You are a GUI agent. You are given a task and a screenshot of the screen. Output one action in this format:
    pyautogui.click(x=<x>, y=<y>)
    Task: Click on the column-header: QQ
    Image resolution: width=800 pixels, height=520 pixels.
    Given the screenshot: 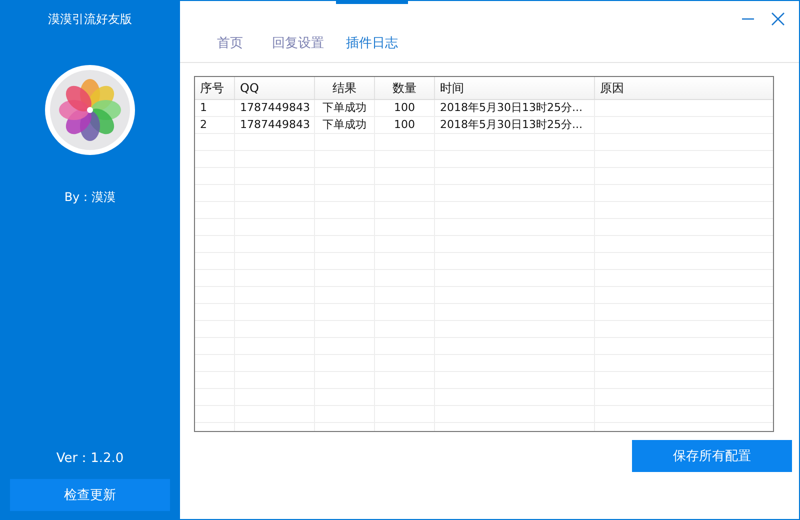 What is the action you would take?
    pyautogui.click(x=275, y=88)
    